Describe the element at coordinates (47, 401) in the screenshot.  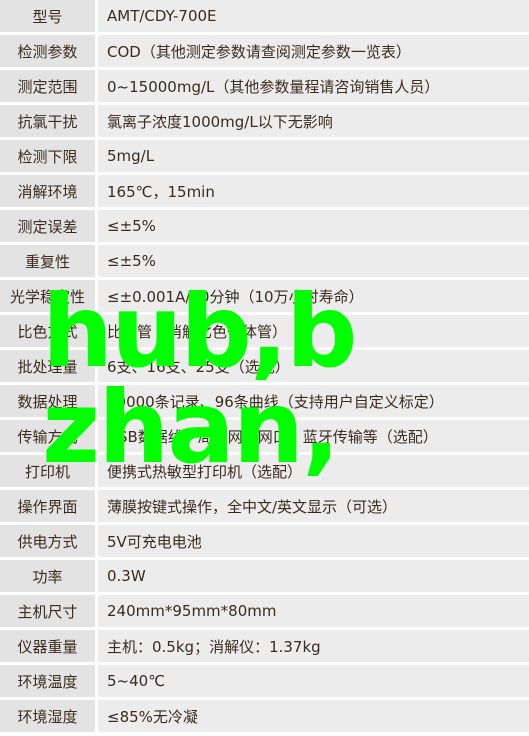
I see `spec-label: 数据处理` at that location.